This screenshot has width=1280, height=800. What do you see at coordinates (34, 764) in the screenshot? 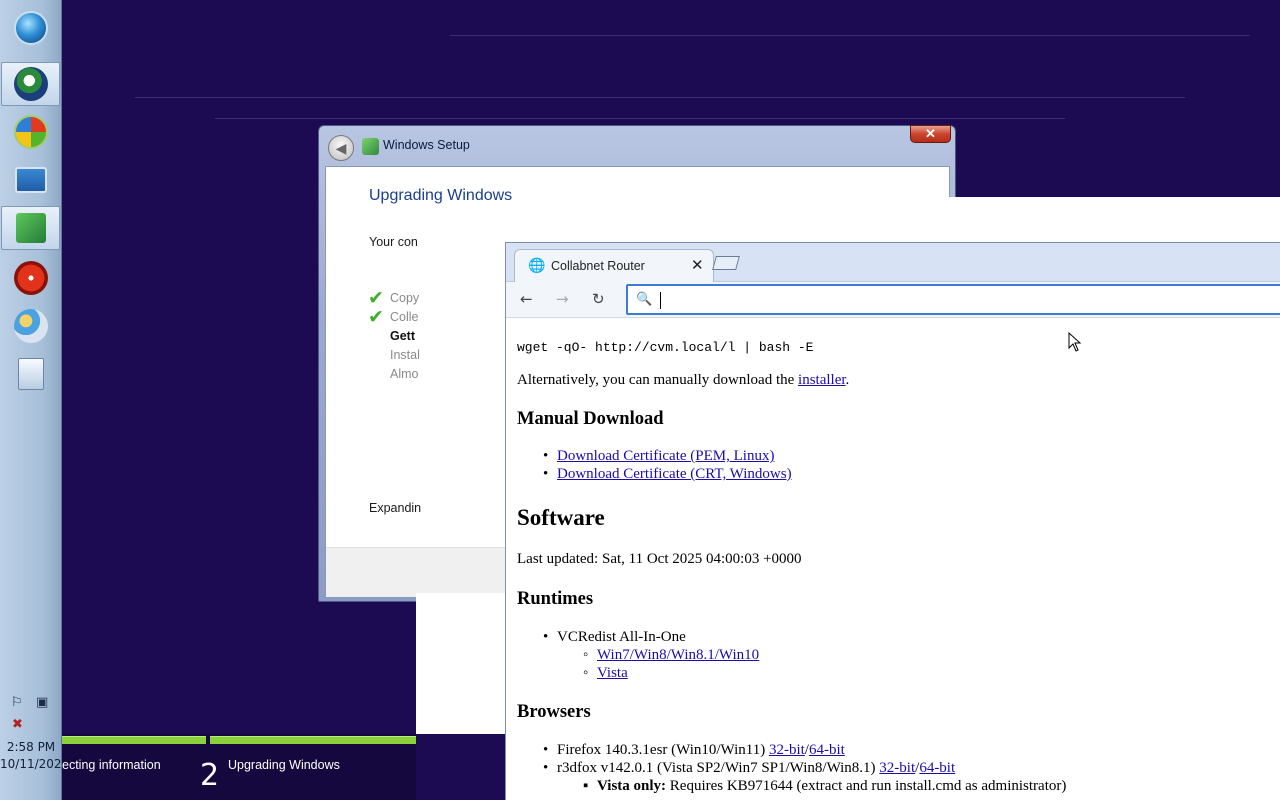
I see `clock-date: 10/11/2025` at bounding box center [34, 764].